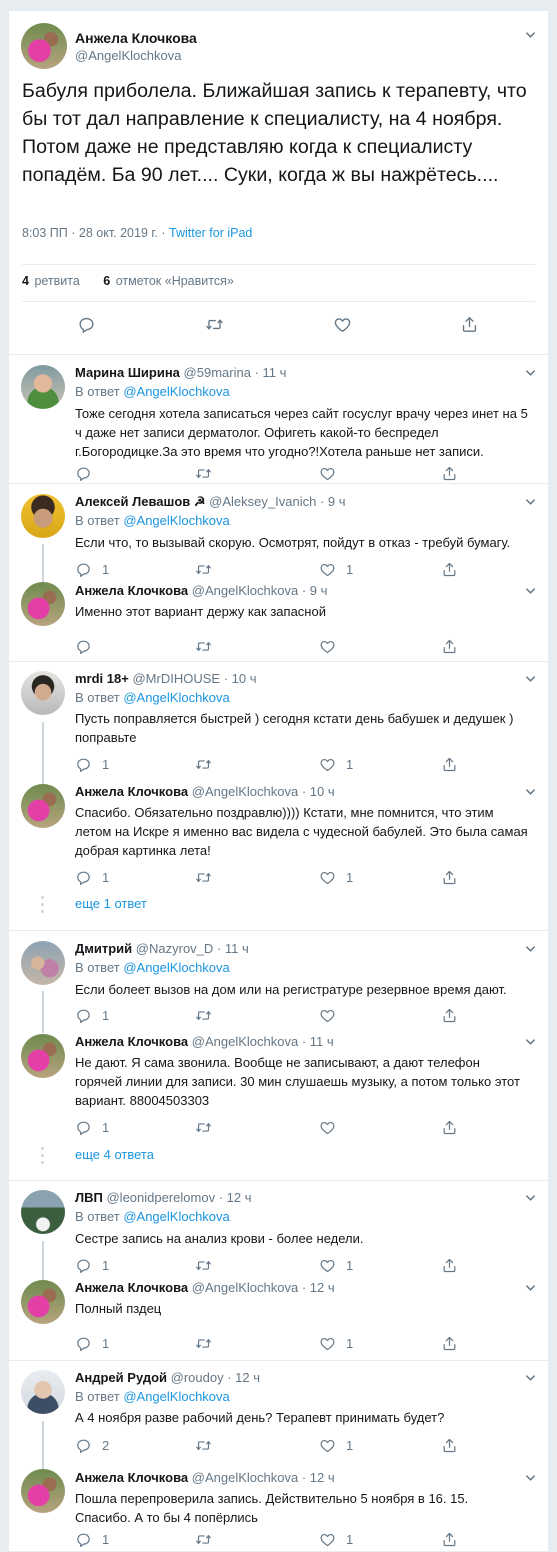 The width and height of the screenshot is (557, 1552). I want to click on author-name: ЛВП, so click(89, 1197).